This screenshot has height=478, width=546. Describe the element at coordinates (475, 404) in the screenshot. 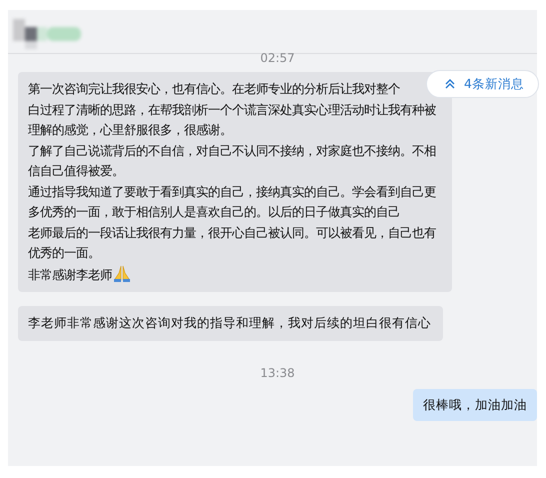

I see `message-text: 很棒哦，加油加油` at that location.